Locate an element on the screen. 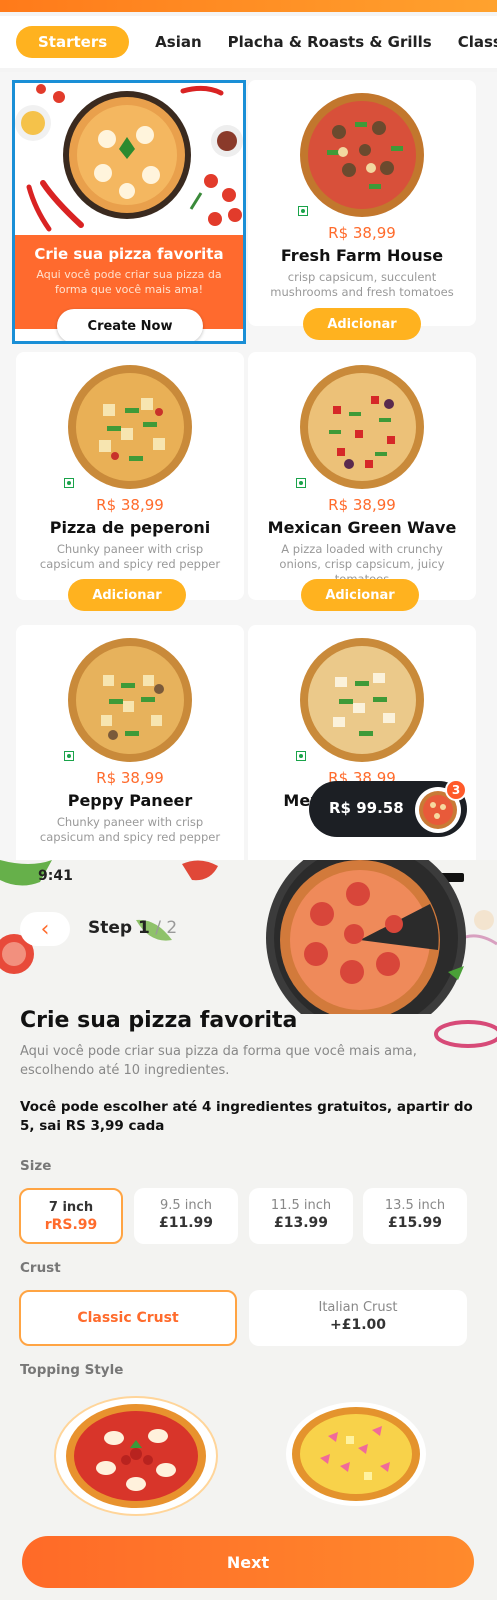 This screenshot has height=1600, width=497. topping-style-section-label: Topping Style is located at coordinates (72, 1370).